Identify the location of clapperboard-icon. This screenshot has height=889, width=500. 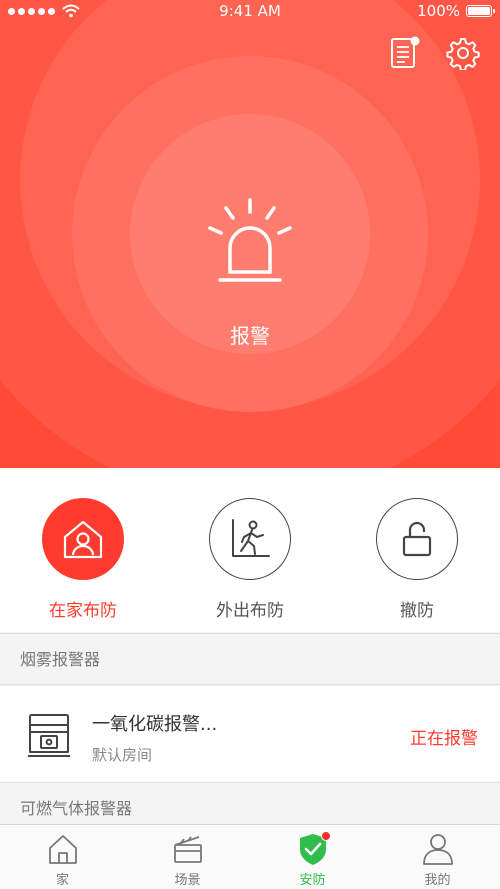
(187, 849).